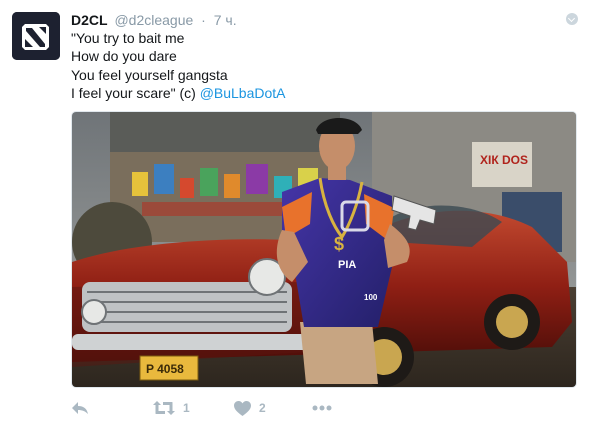 The image size is (590, 430). I want to click on retweet-button: 1, so click(171, 408).